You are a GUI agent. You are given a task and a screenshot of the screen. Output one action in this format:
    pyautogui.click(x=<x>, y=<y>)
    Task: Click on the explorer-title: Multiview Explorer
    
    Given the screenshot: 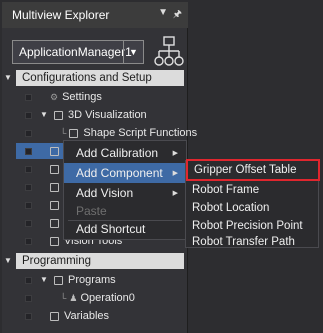 What is the action you would take?
    pyautogui.click(x=61, y=15)
    